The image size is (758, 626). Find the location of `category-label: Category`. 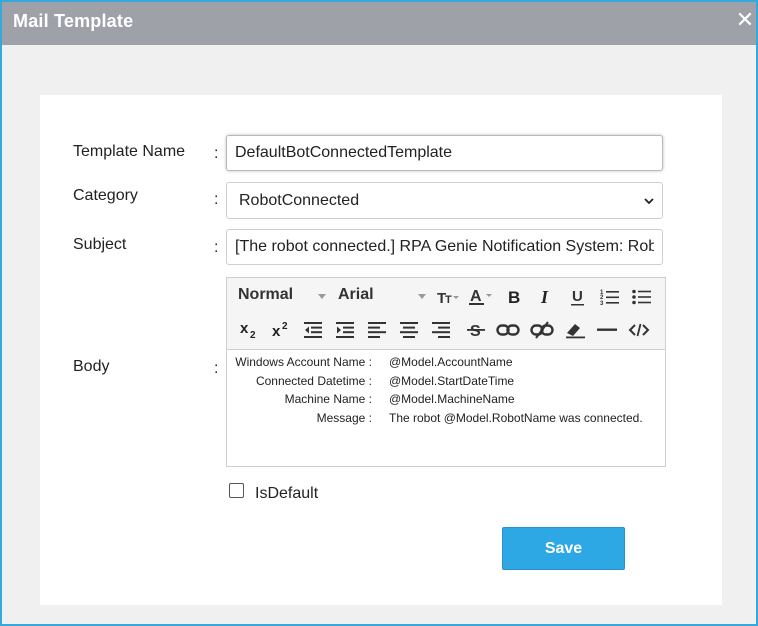

category-label: Category is located at coordinates (105, 195).